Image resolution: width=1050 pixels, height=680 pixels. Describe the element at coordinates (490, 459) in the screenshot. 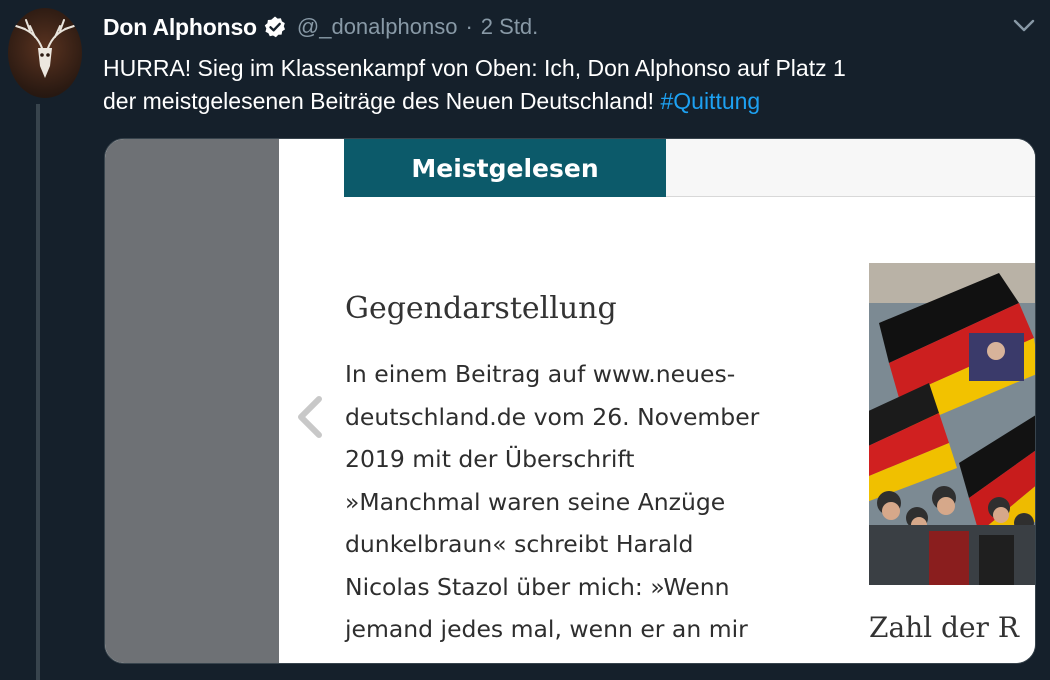

I see `article-line: 2019 mit der Überschrift` at that location.